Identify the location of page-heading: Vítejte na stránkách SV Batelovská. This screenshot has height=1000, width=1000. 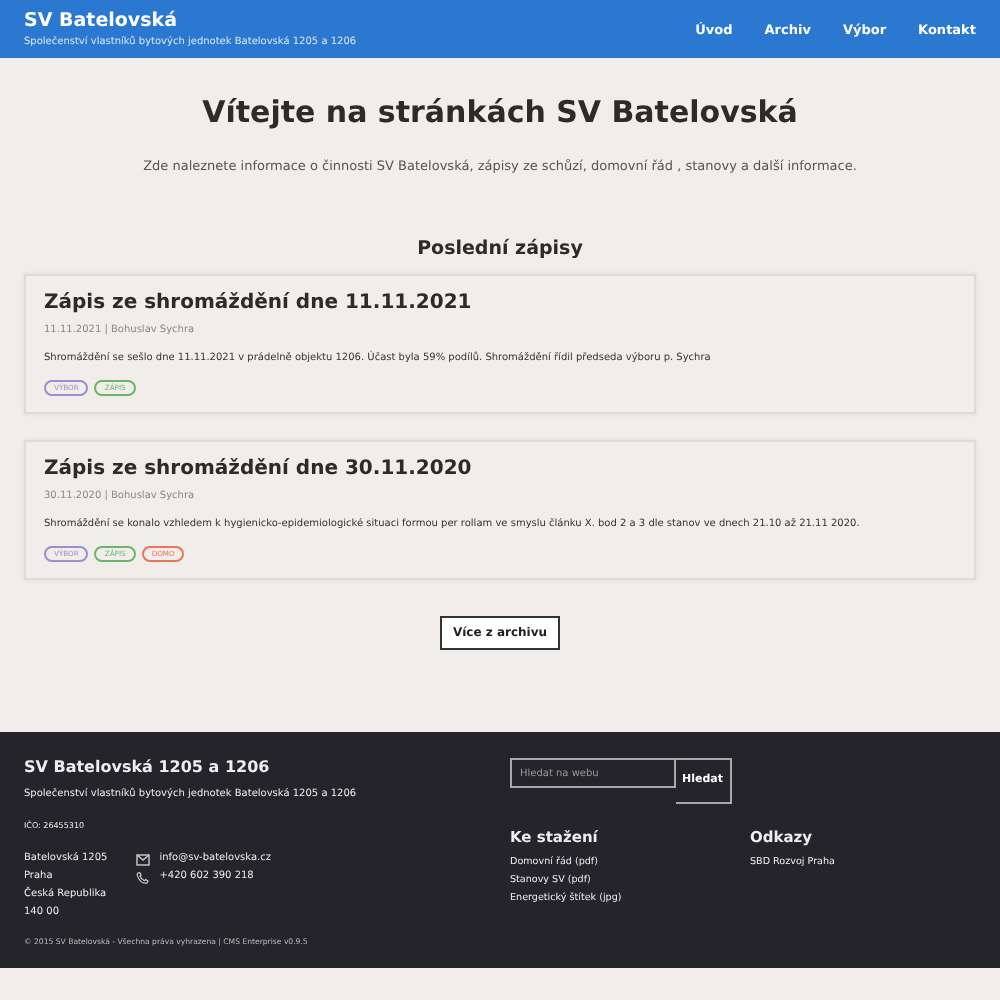
(500, 112).